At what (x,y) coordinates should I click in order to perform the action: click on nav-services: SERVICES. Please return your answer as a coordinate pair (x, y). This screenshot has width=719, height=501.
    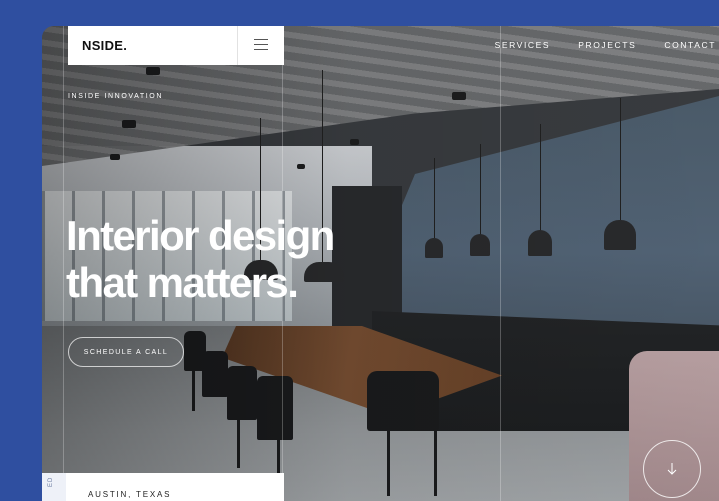
    Looking at the image, I should click on (523, 45).